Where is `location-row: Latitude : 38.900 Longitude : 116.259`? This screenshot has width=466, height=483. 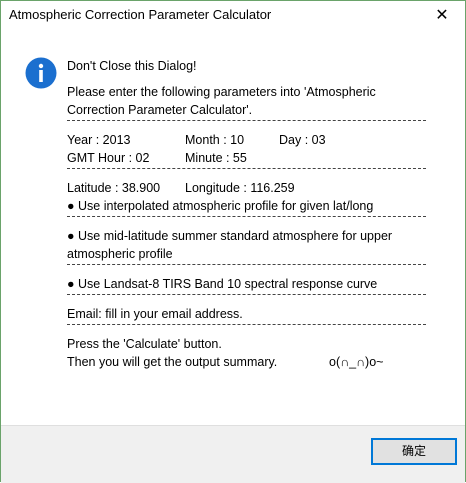
location-row: Latitude : 38.900 Longitude : 116.259 is located at coordinates (253, 188).